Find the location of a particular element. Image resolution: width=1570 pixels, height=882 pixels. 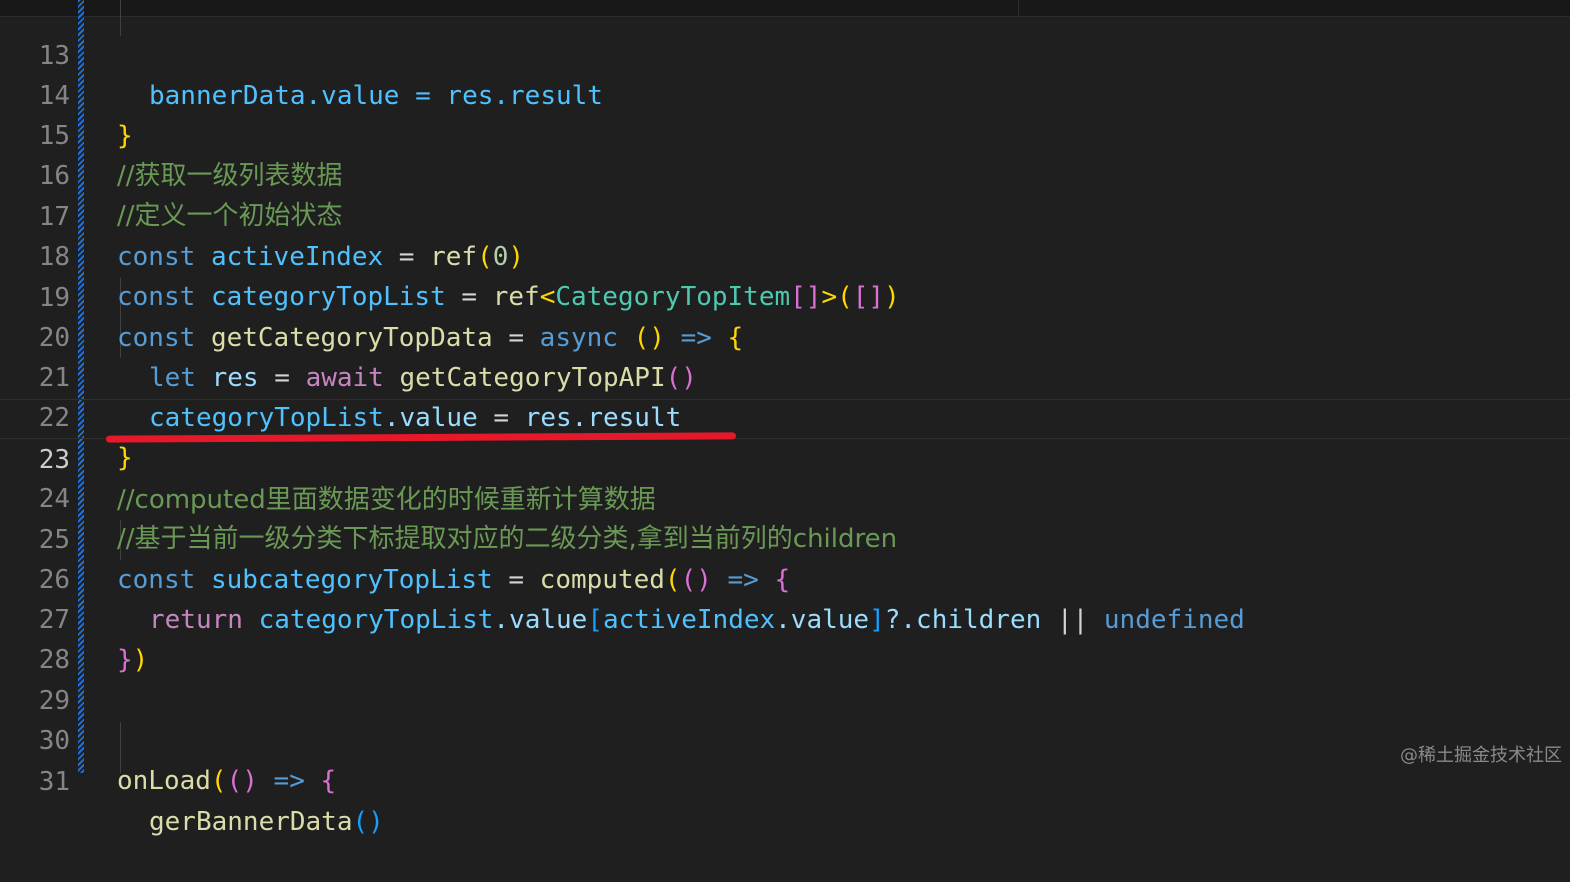

code-line-current: 23 //computed里面数据变化的时候重新计算数据 is located at coordinates (785, 457).